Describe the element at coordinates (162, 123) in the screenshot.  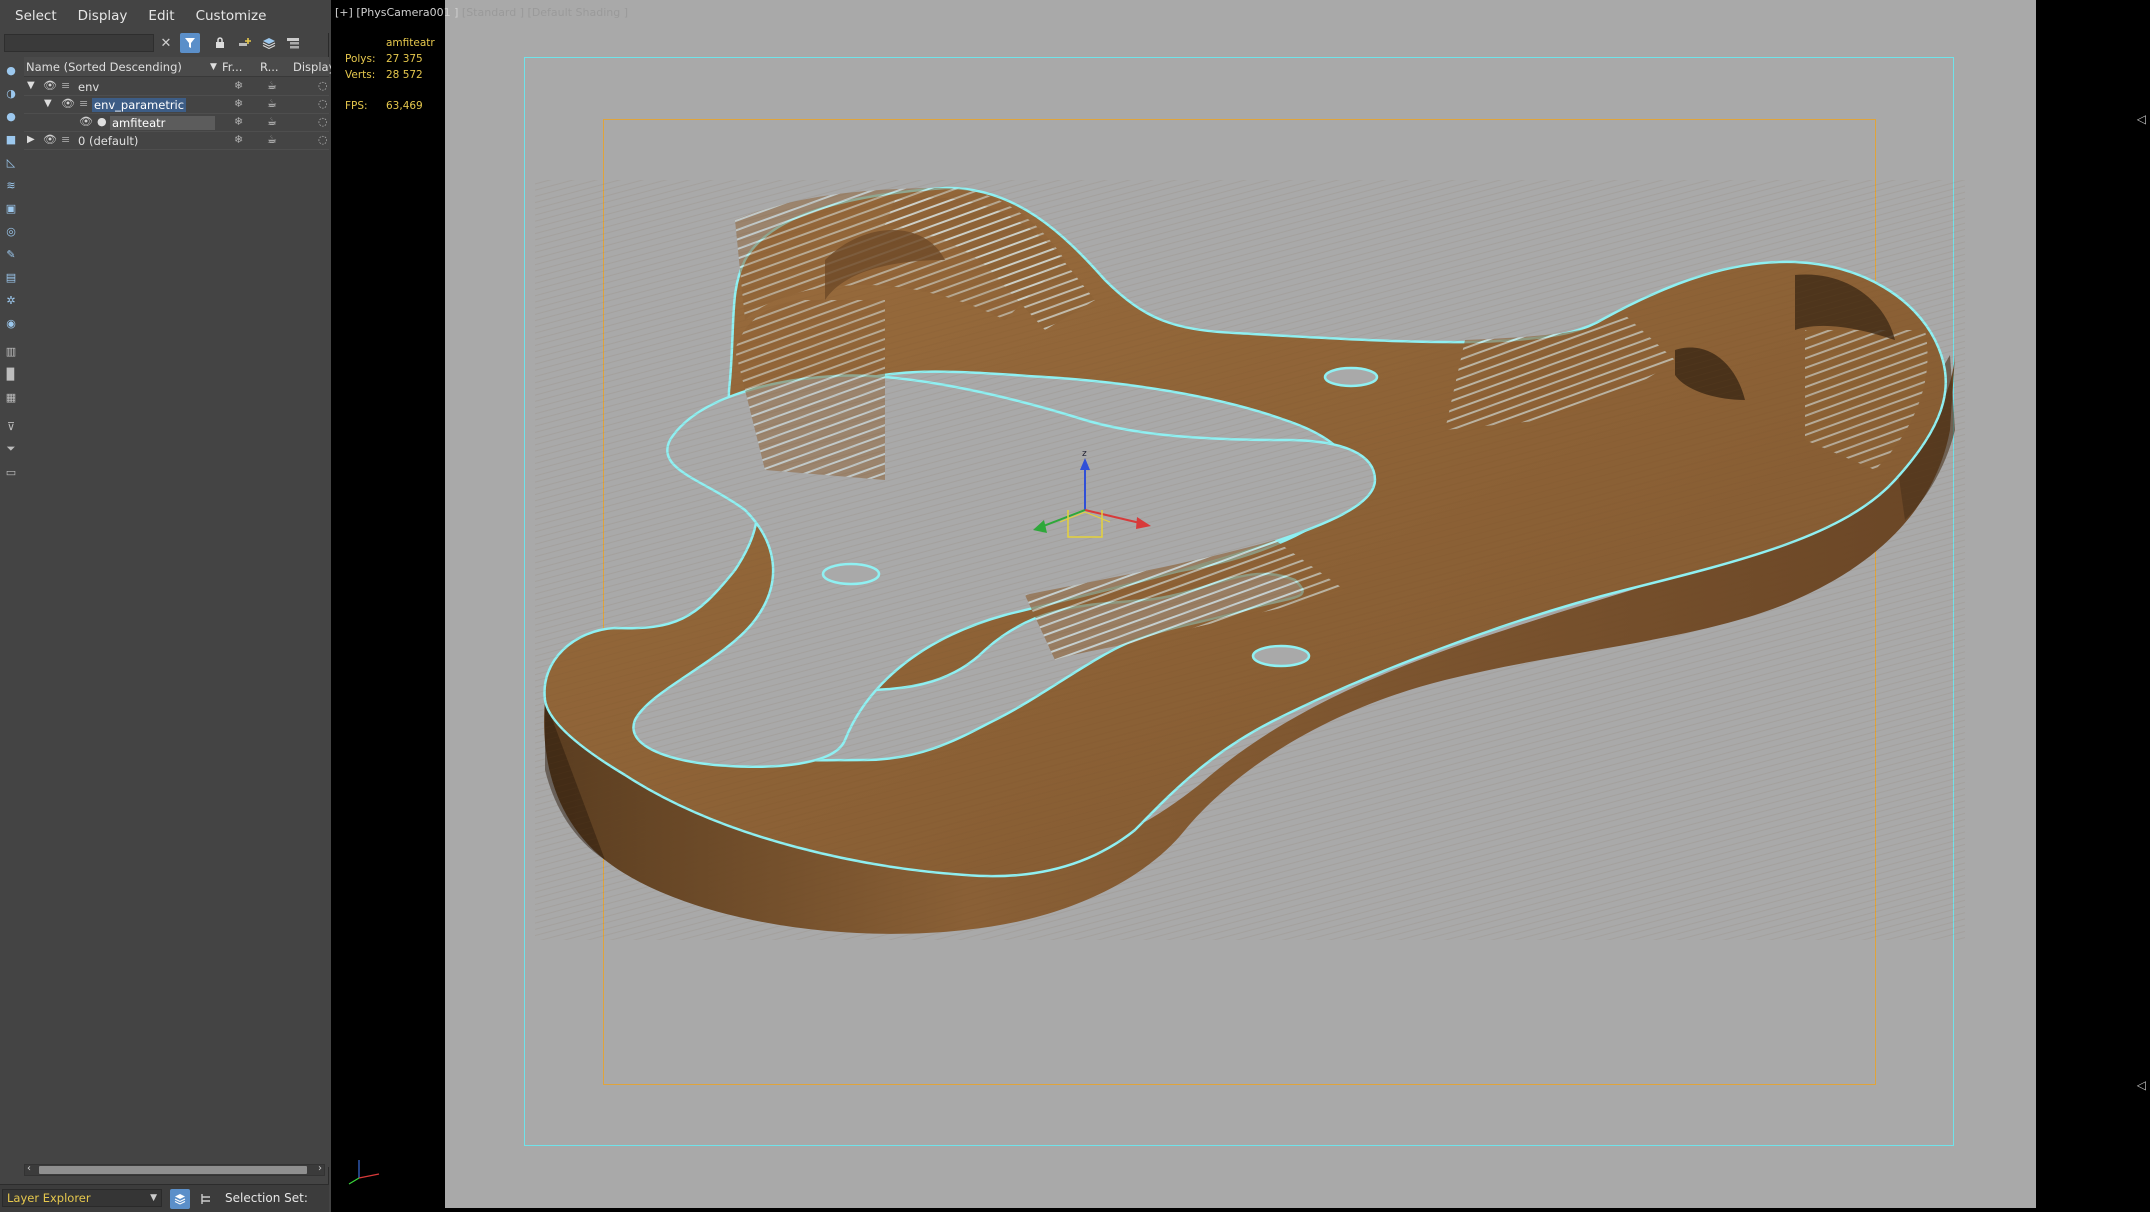
I see `tree-label: amfiteatr` at that location.